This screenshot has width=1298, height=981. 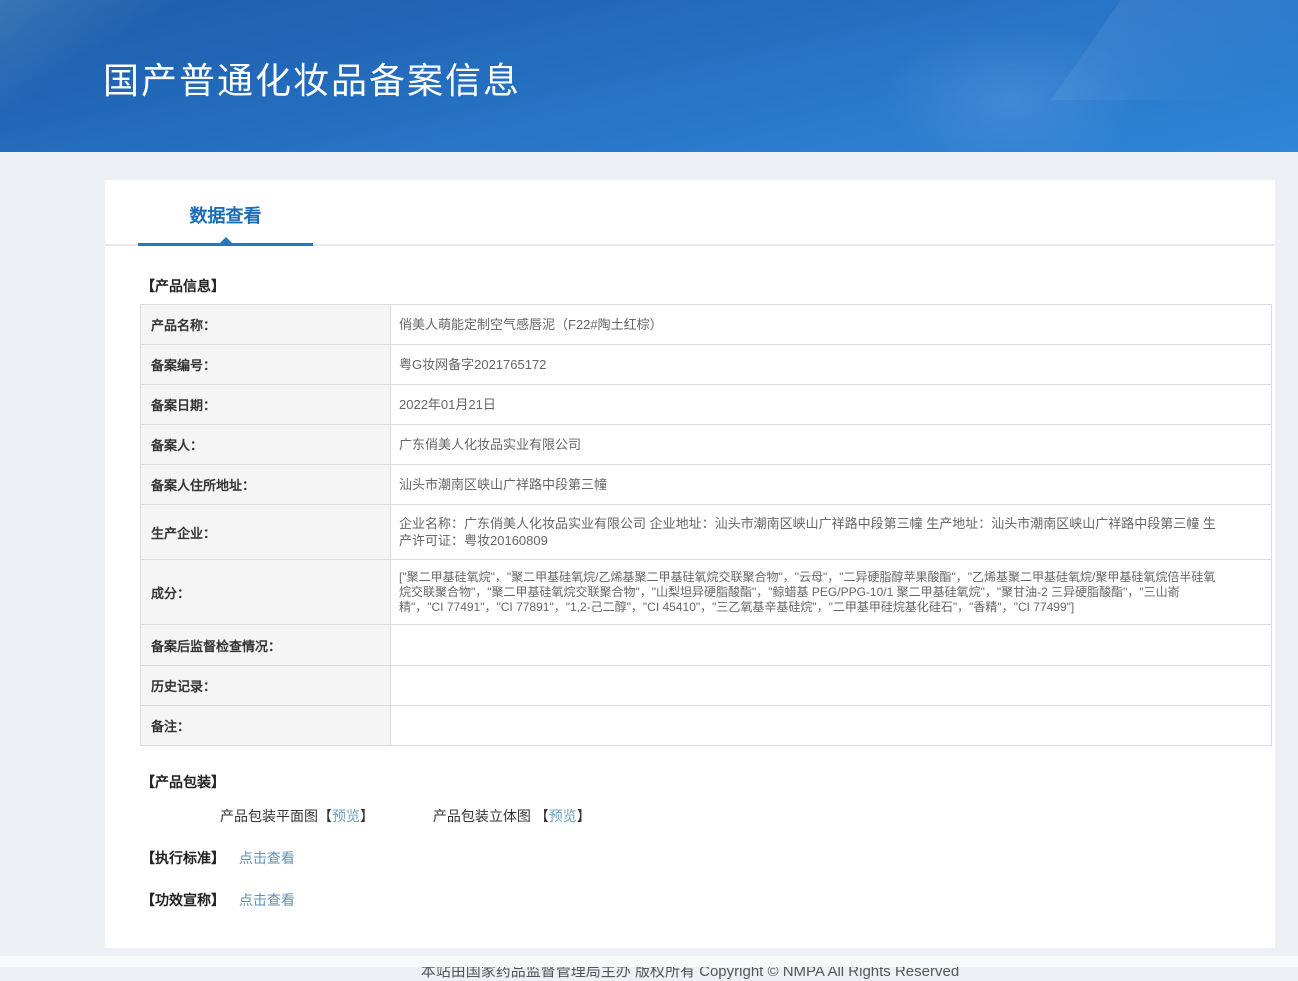 I want to click on row-value: 广东俏美人化妆品实业有限公司, so click(x=831, y=444).